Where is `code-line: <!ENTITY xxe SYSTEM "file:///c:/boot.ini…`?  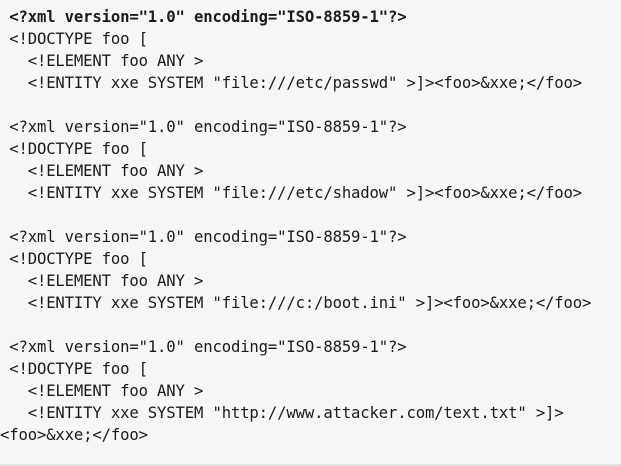 code-line: <!ENTITY xxe SYSTEM "file:///c:/boot.ini… is located at coordinates (296, 303).